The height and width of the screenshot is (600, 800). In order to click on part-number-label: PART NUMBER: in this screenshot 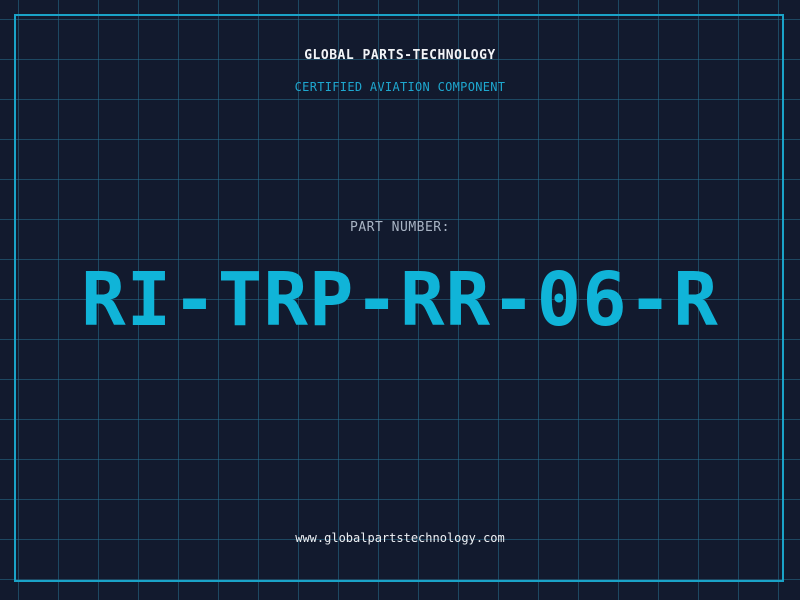, I will do `click(400, 227)`.